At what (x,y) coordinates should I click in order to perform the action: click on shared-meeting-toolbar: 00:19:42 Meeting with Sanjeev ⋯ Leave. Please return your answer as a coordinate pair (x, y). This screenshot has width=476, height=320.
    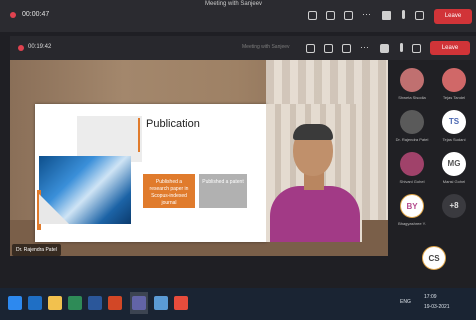
    Looking at the image, I should click on (243, 48).